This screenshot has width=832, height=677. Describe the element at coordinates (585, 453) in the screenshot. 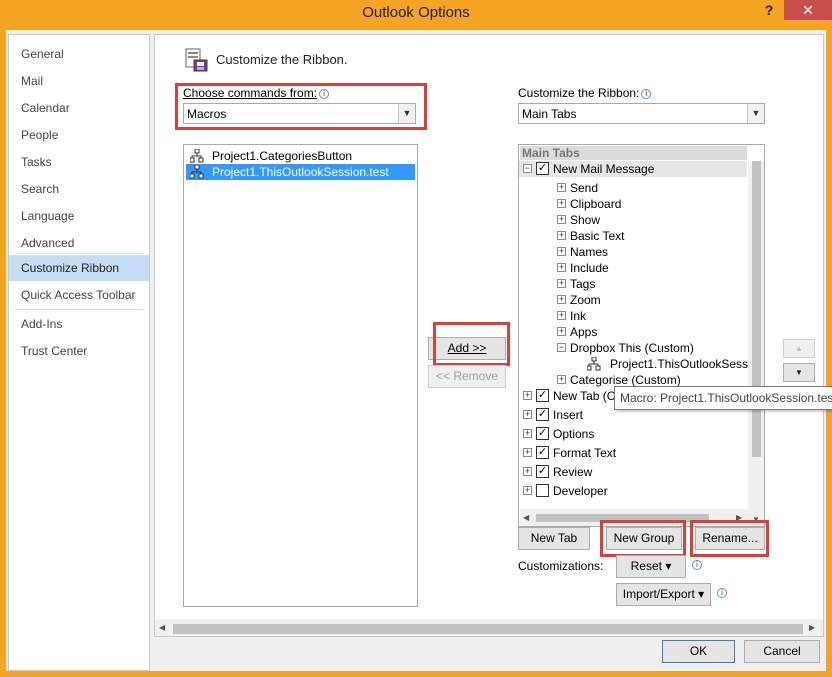

I see `tree-item-label: Format Text` at that location.